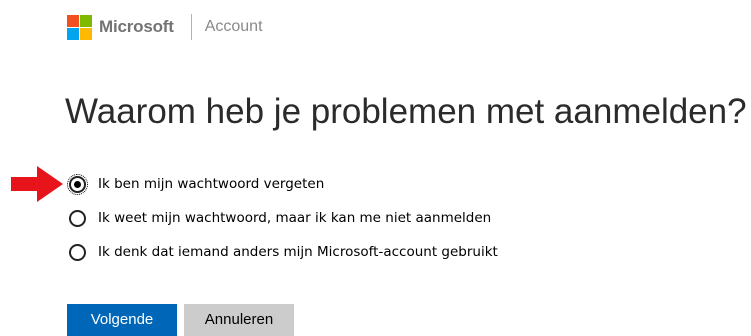 The height and width of the screenshot is (336, 751). What do you see at coordinates (77, 184) in the screenshot?
I see `radio-forgot-password` at bounding box center [77, 184].